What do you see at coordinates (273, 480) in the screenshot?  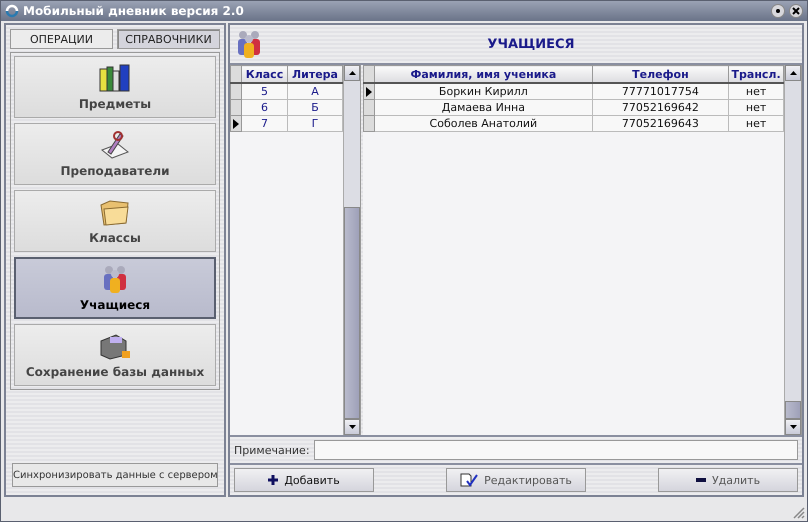 I see `plus-icon` at bounding box center [273, 480].